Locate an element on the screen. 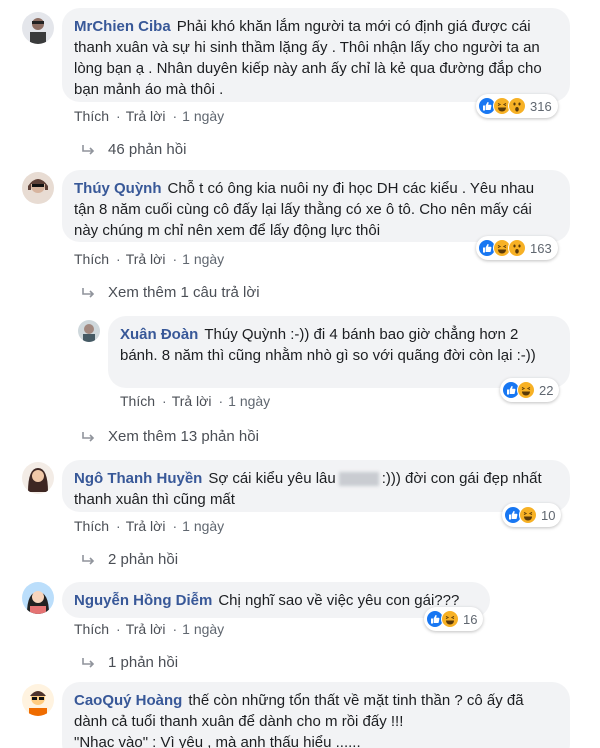  view-more-replies-link: Xem thêm 1 câu trả lời is located at coordinates (170, 292).